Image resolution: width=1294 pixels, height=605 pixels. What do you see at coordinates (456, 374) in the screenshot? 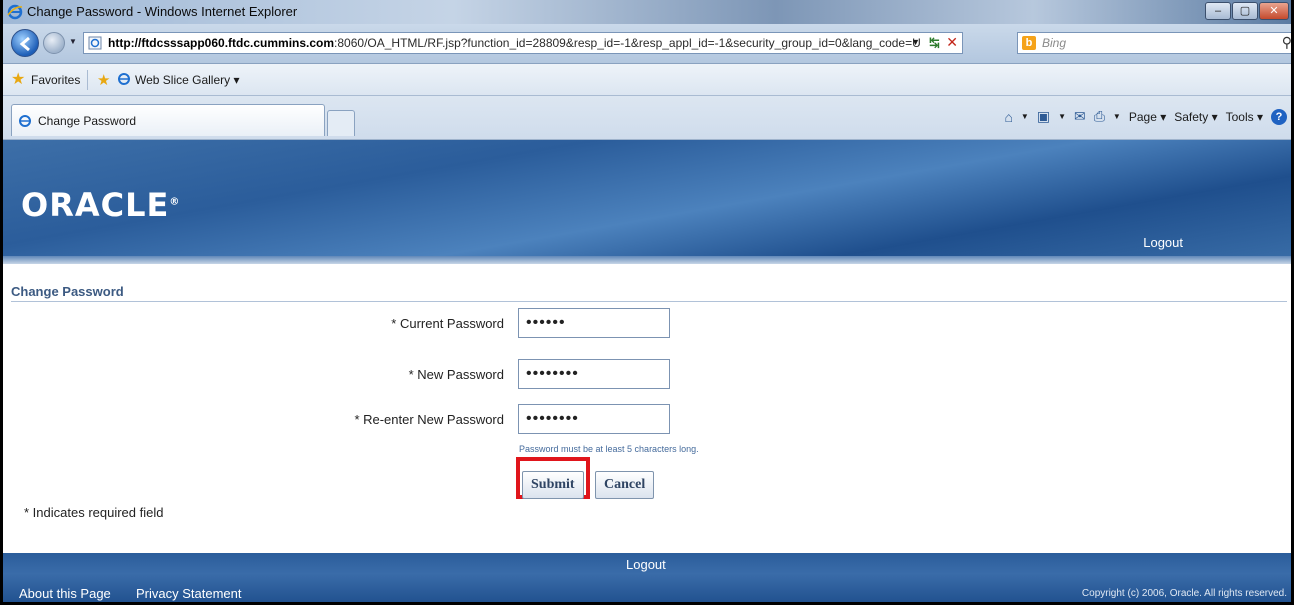
I see `new-password-label: * New Password` at bounding box center [456, 374].